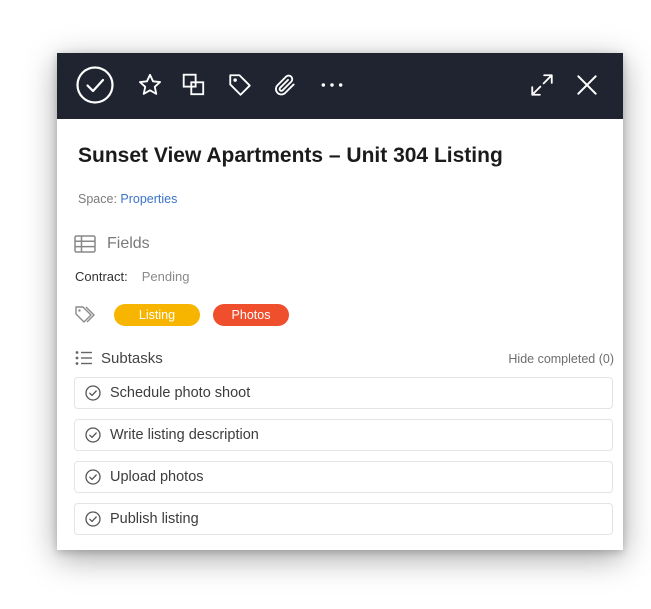 This screenshot has width=651, height=609. I want to click on star-icon, so click(150, 84).